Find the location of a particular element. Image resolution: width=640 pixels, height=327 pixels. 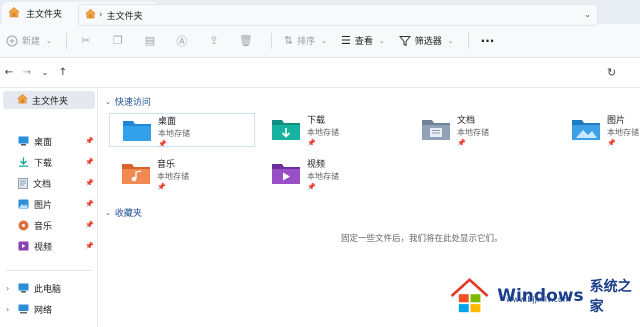

section-title: 快速访问 is located at coordinates (132, 103).